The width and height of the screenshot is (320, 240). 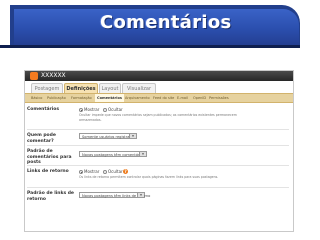 What do you see at coordinates (56, 98) in the screenshot?
I see `subtab-publicacao: Publicação` at bounding box center [56, 98].